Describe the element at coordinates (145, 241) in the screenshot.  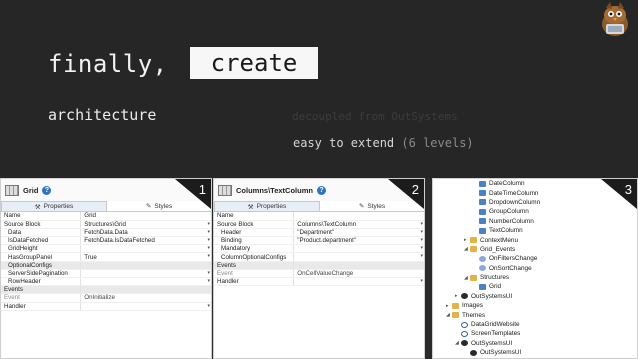
I see `property-value: FetchData.IsDataFetched ▾` at that location.